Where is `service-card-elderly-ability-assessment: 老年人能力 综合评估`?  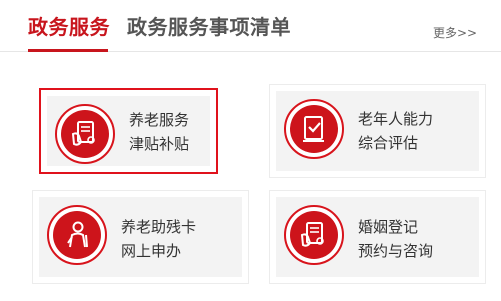 service-card-elderly-ability-assessment: 老年人能力 综合评估 is located at coordinates (377, 131).